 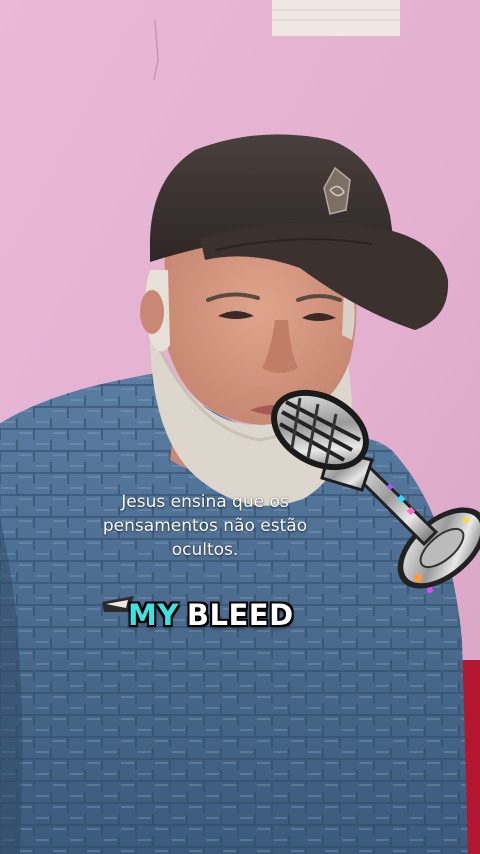 I want to click on lyric-word-highlighted: MY, so click(x=153, y=615).